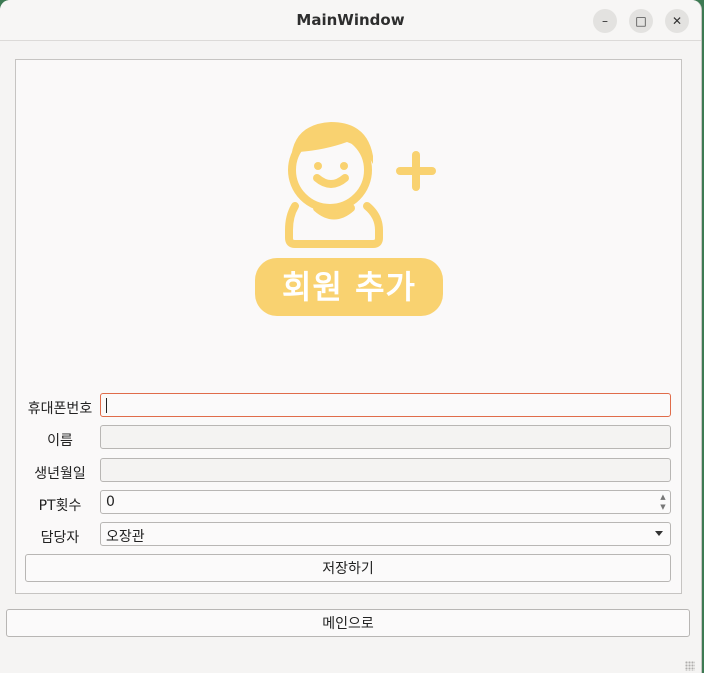 This screenshot has width=704, height=673. What do you see at coordinates (60, 441) in the screenshot?
I see `name-label: 이름` at bounding box center [60, 441].